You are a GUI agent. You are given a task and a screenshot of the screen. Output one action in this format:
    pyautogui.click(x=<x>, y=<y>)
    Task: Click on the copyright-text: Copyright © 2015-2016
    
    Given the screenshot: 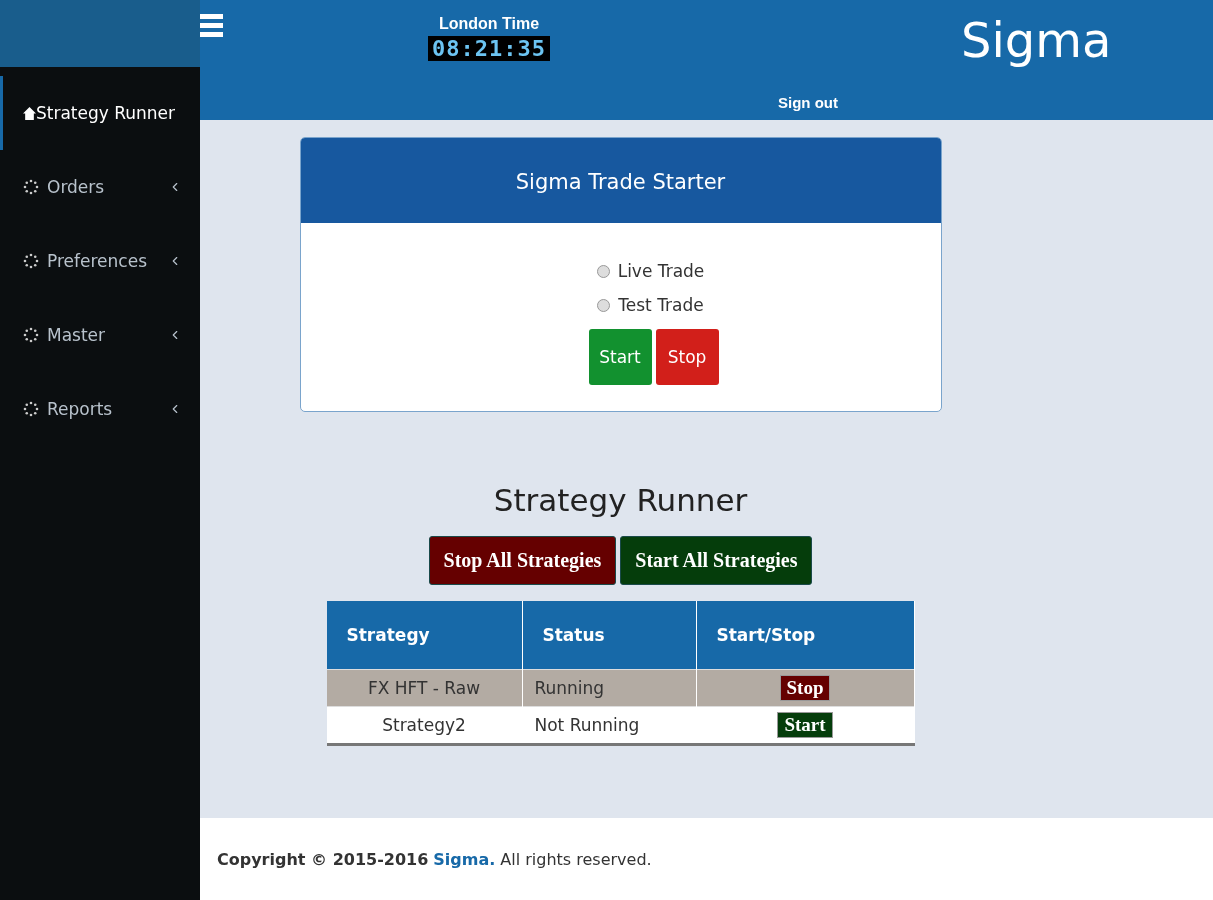 What is the action you would take?
    pyautogui.click(x=323, y=859)
    